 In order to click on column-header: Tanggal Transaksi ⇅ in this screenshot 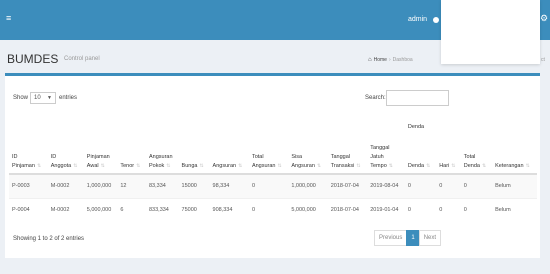, I will do `click(347, 159)`.